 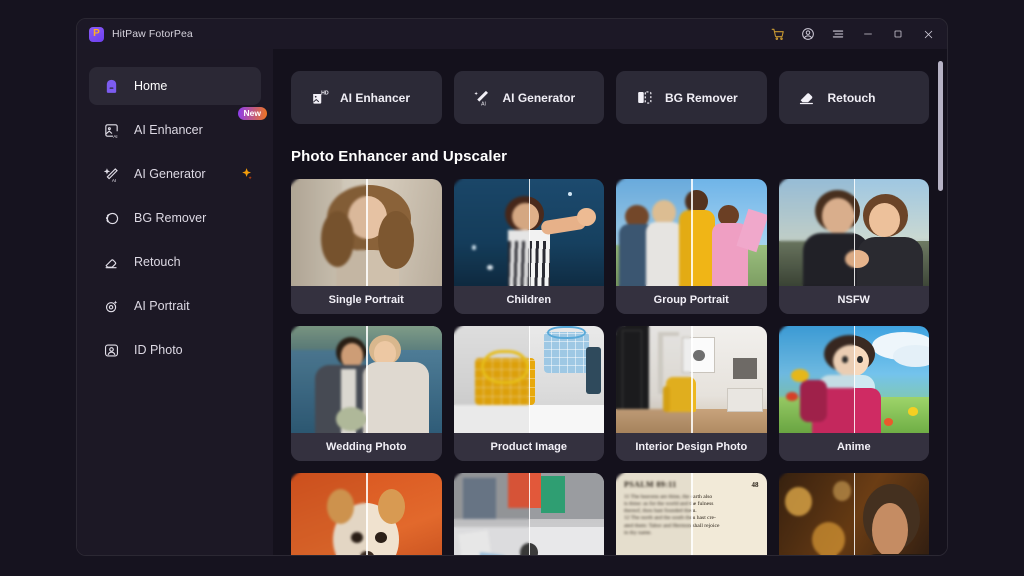 I want to click on magic-wand-ai-icon: AI, so click(x=482, y=98).